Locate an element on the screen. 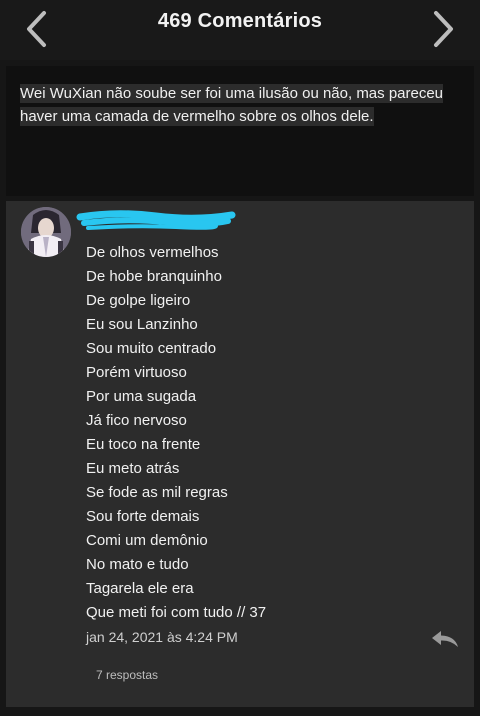 This screenshot has height=716, width=480. comment-timestamp: jan 24, 2021 às 4:24 PM is located at coordinates (162, 637).